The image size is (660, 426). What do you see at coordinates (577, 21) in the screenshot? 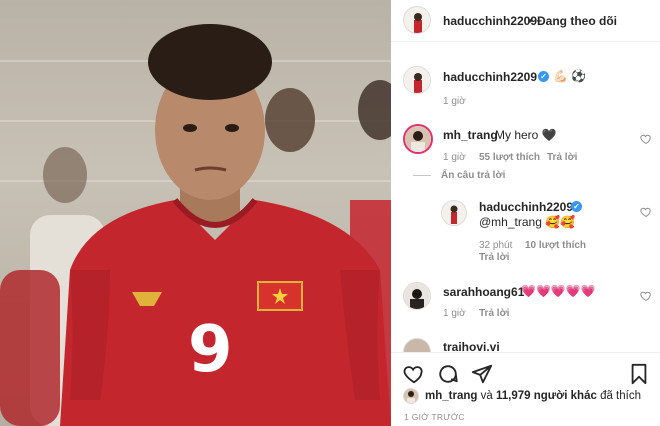
I see `following-button: Đang theo dõi` at bounding box center [577, 21].